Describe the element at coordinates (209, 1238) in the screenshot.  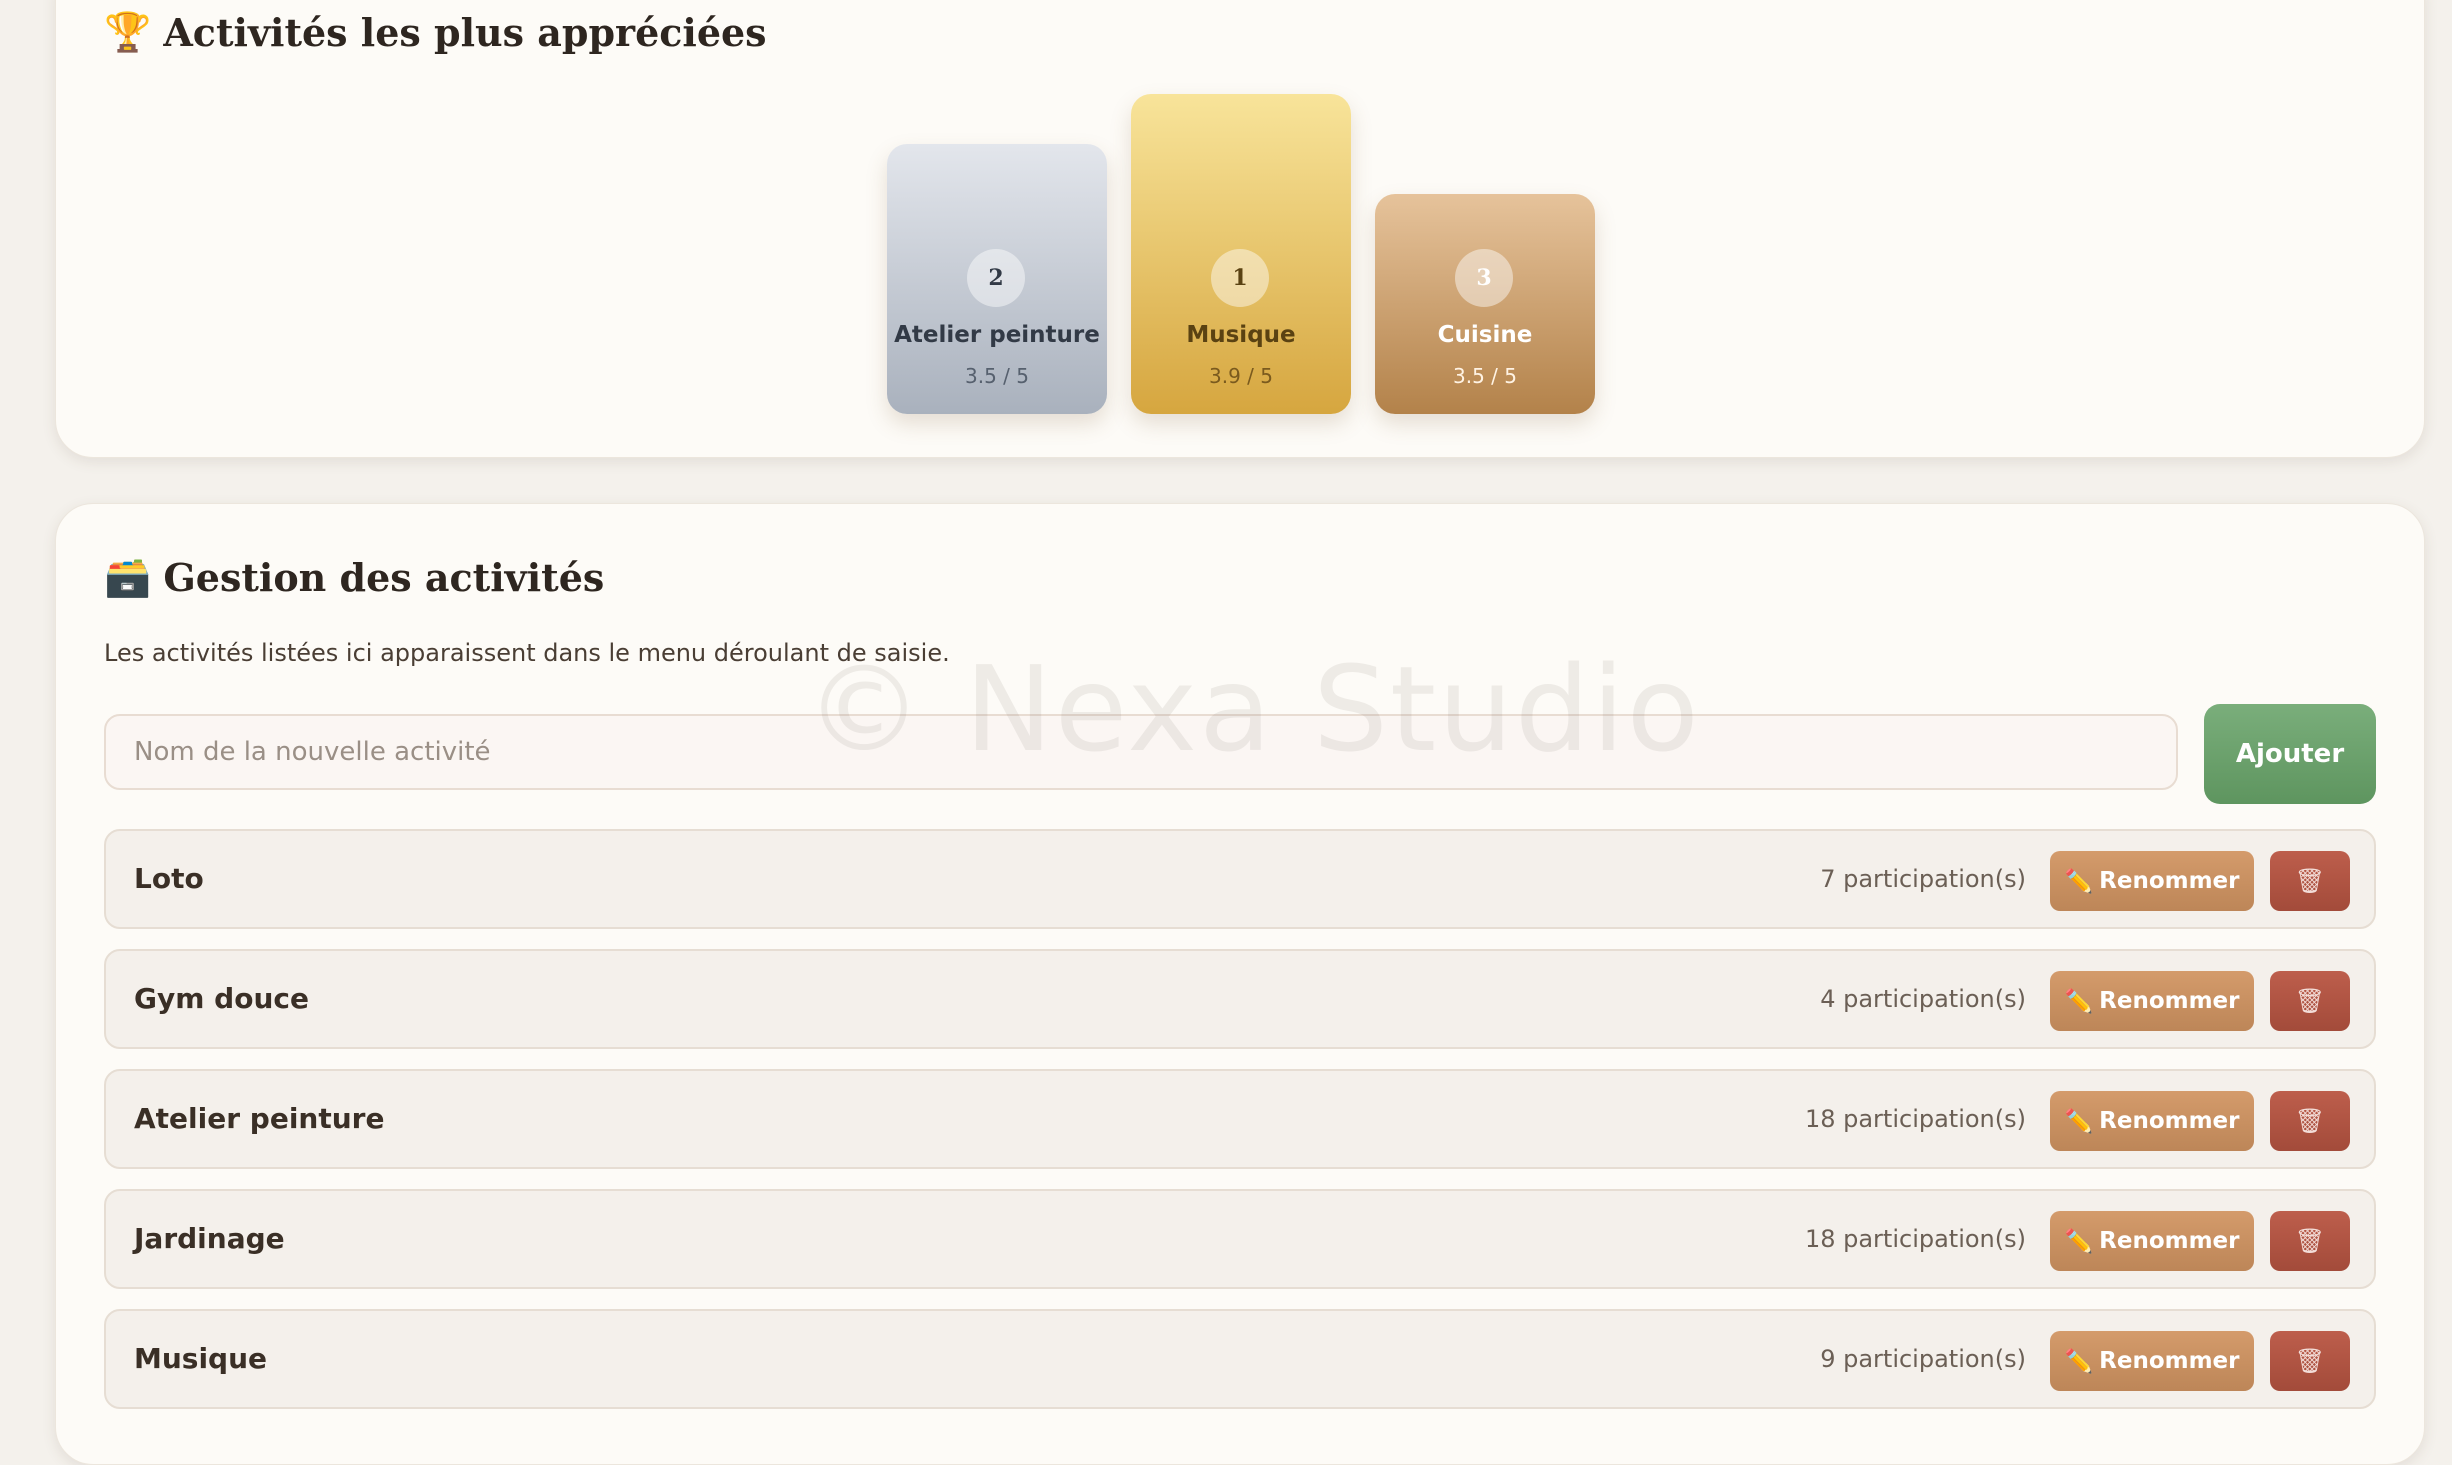
I see `activity-name: Jardinage` at that location.